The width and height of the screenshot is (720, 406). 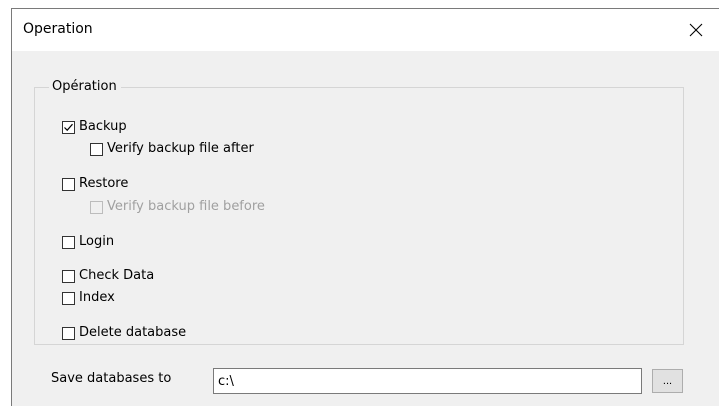 What do you see at coordinates (68, 276) in the screenshot?
I see `check-data-checkbox-box` at bounding box center [68, 276].